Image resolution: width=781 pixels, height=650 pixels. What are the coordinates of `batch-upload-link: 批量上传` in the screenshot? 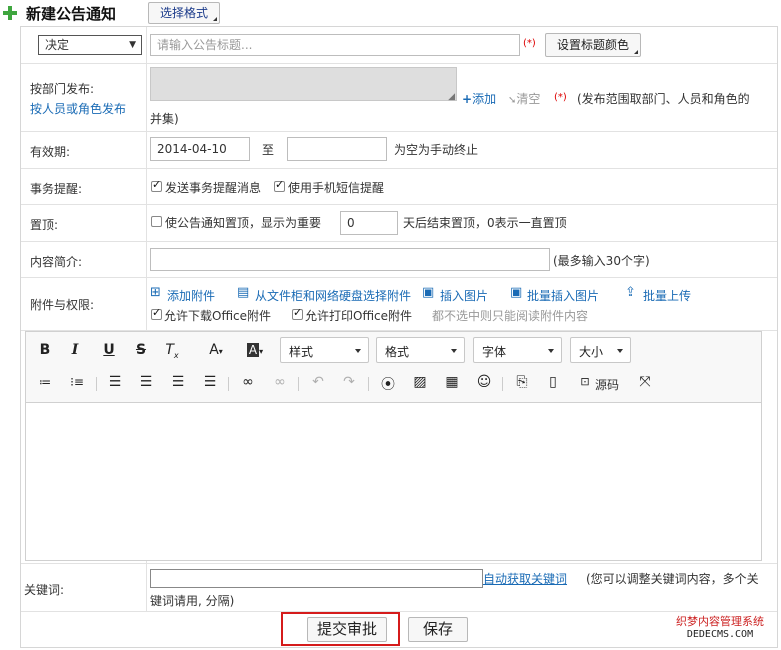 It's located at (667, 295).